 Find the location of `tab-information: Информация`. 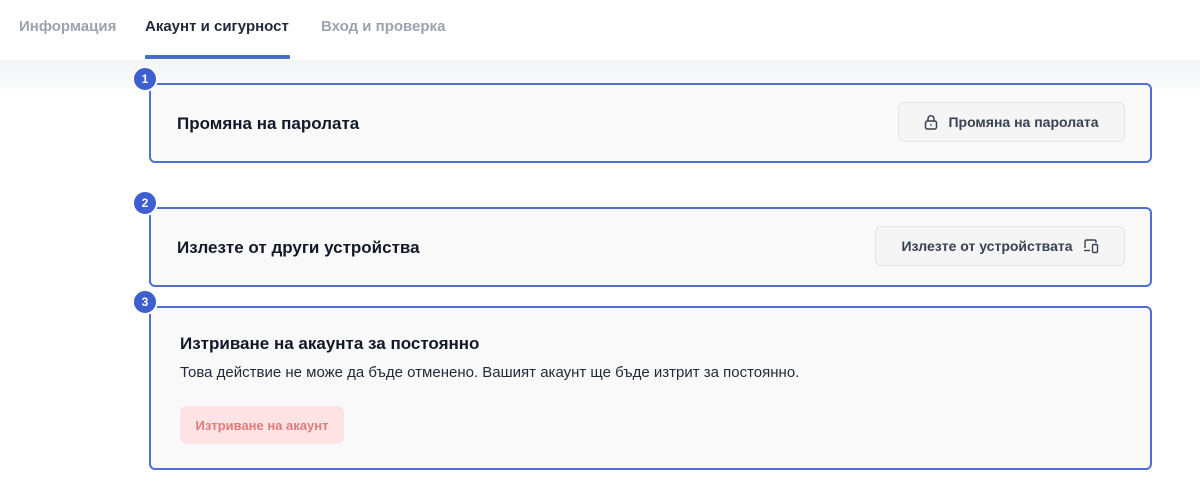

tab-information: Информация is located at coordinates (67, 26).